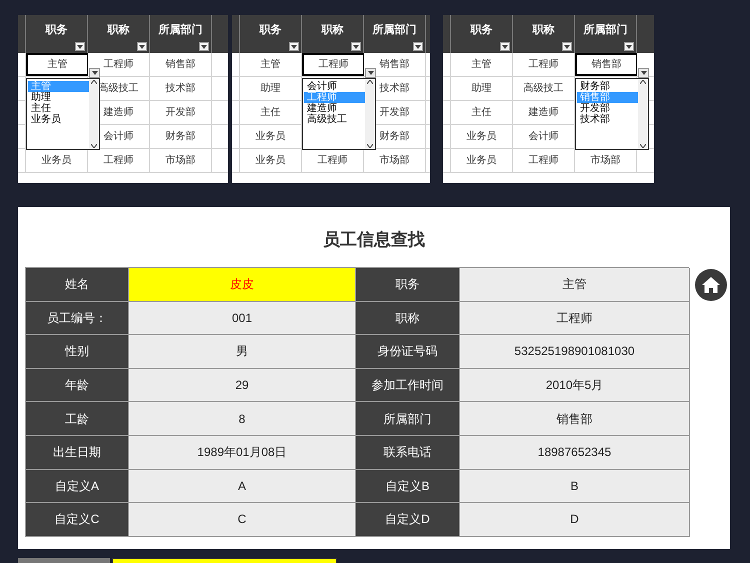 The height and width of the screenshot is (563, 750). I want to click on field-label: 年龄, so click(77, 385).